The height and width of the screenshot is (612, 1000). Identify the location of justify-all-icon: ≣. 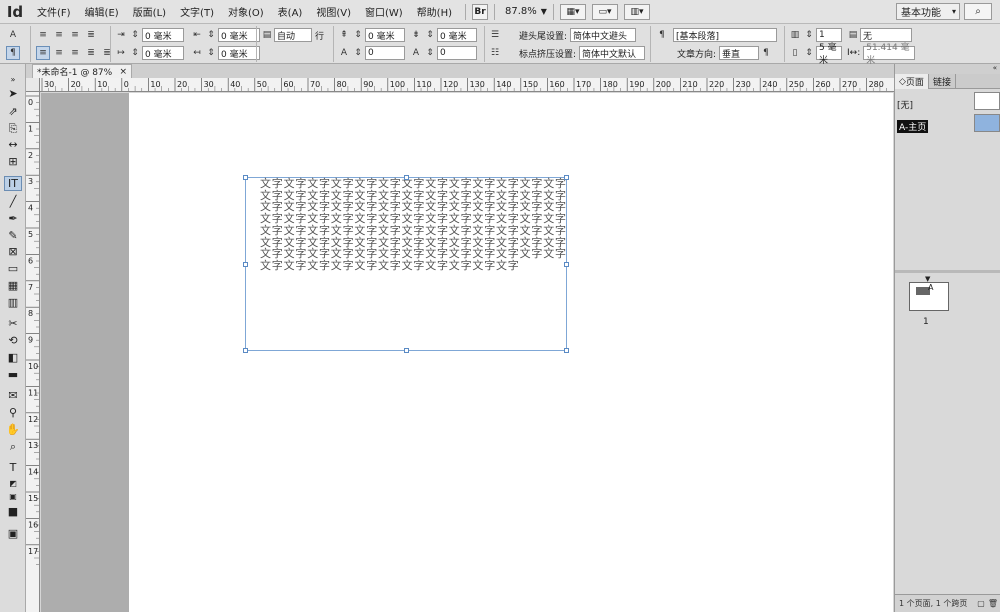
(91, 53).